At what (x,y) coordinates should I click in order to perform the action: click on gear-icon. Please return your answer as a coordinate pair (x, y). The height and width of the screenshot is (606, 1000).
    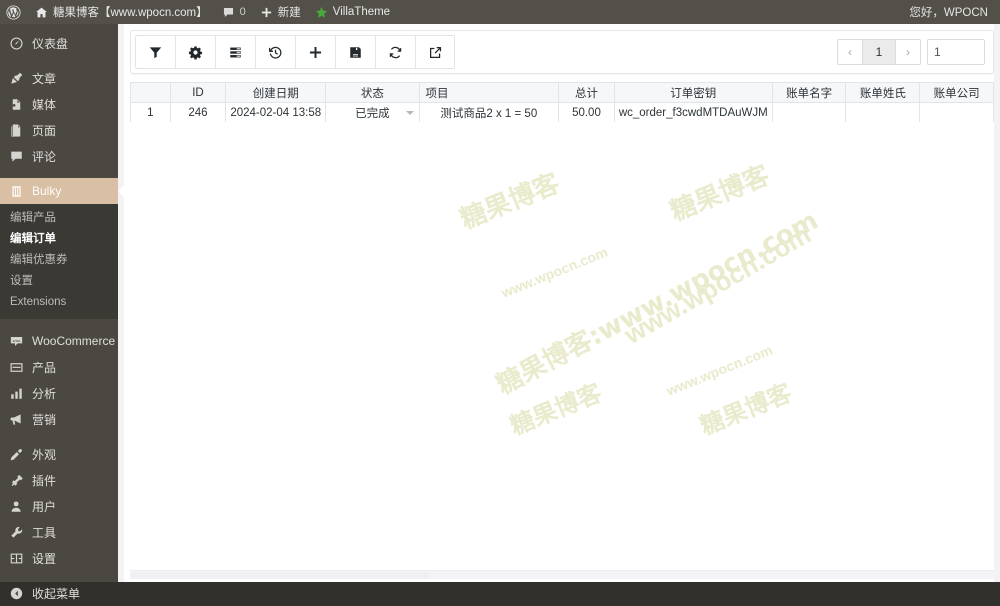
    Looking at the image, I should click on (195, 52).